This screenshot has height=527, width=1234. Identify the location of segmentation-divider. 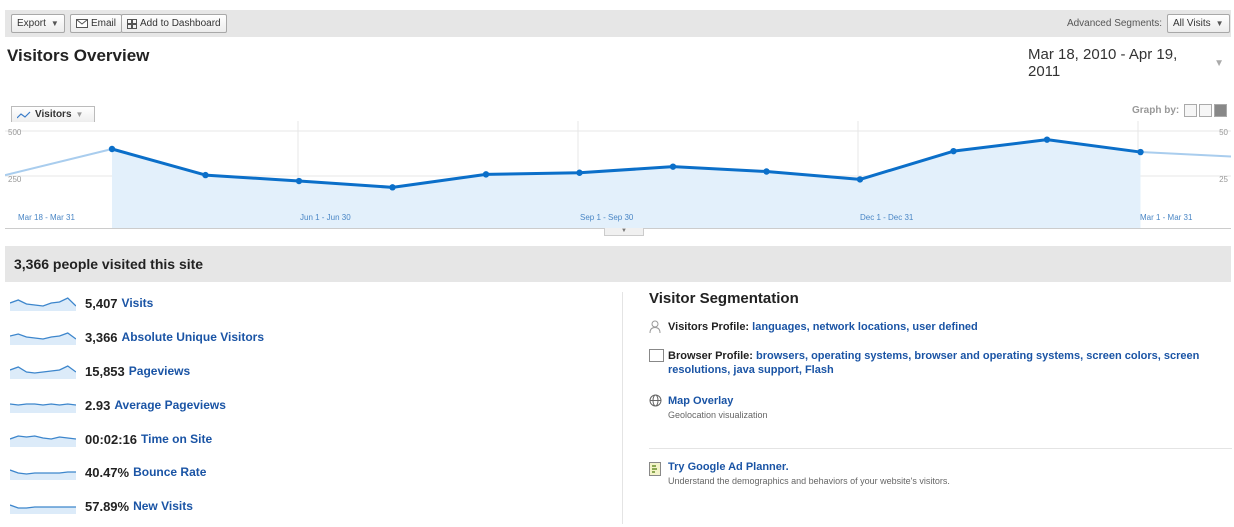
(940, 448).